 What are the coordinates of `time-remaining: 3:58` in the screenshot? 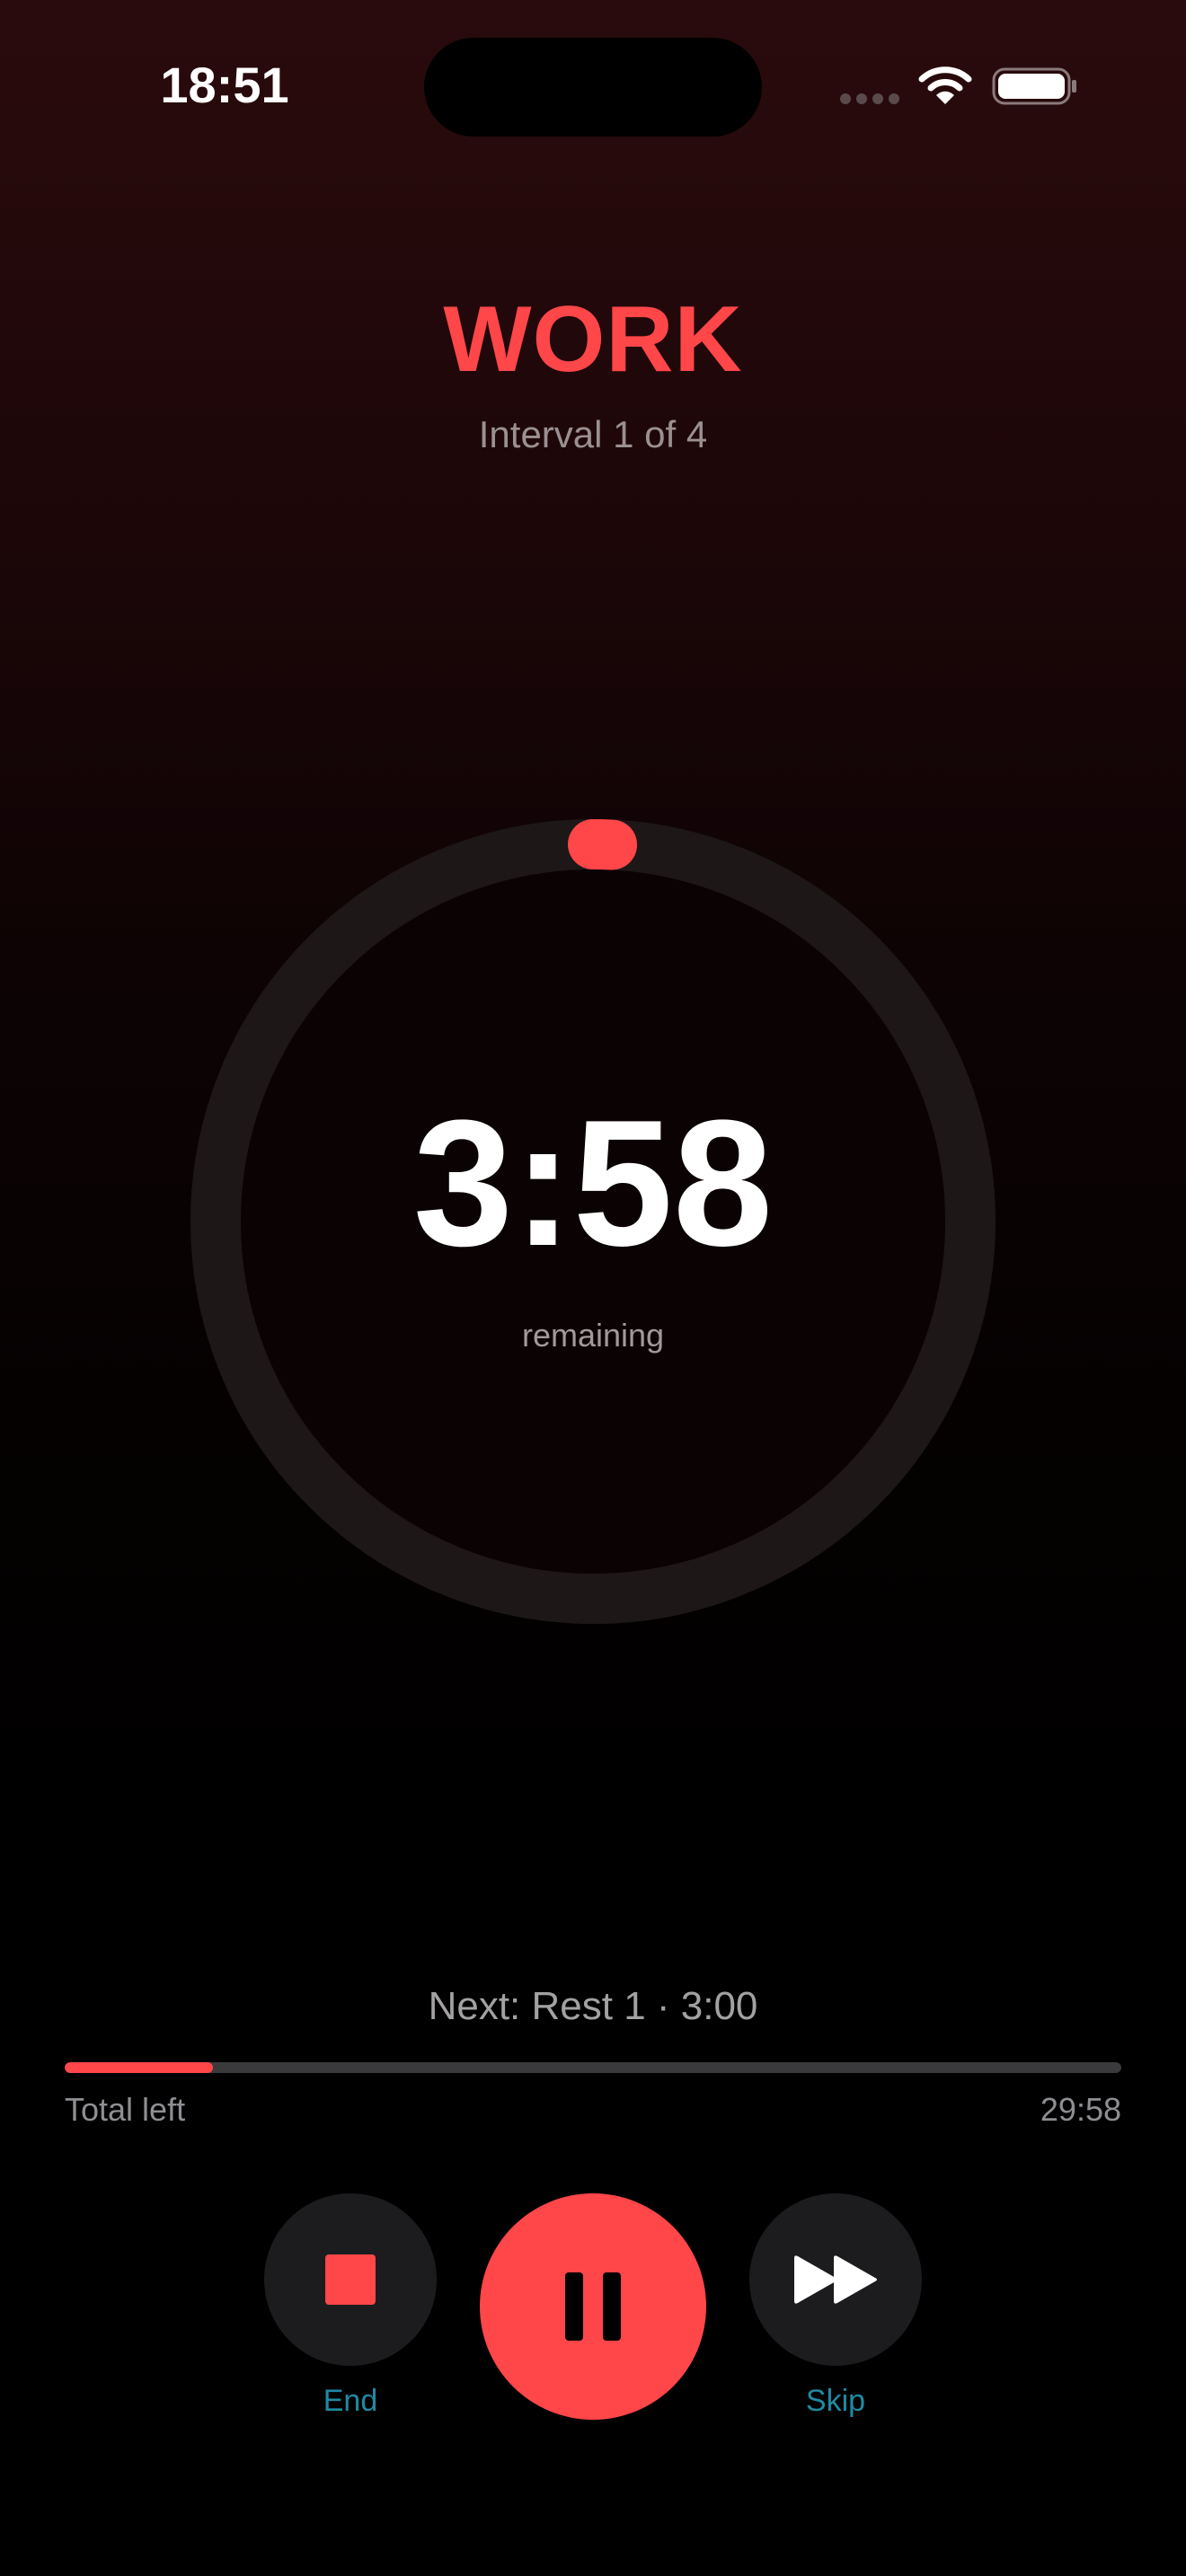 It's located at (593, 1183).